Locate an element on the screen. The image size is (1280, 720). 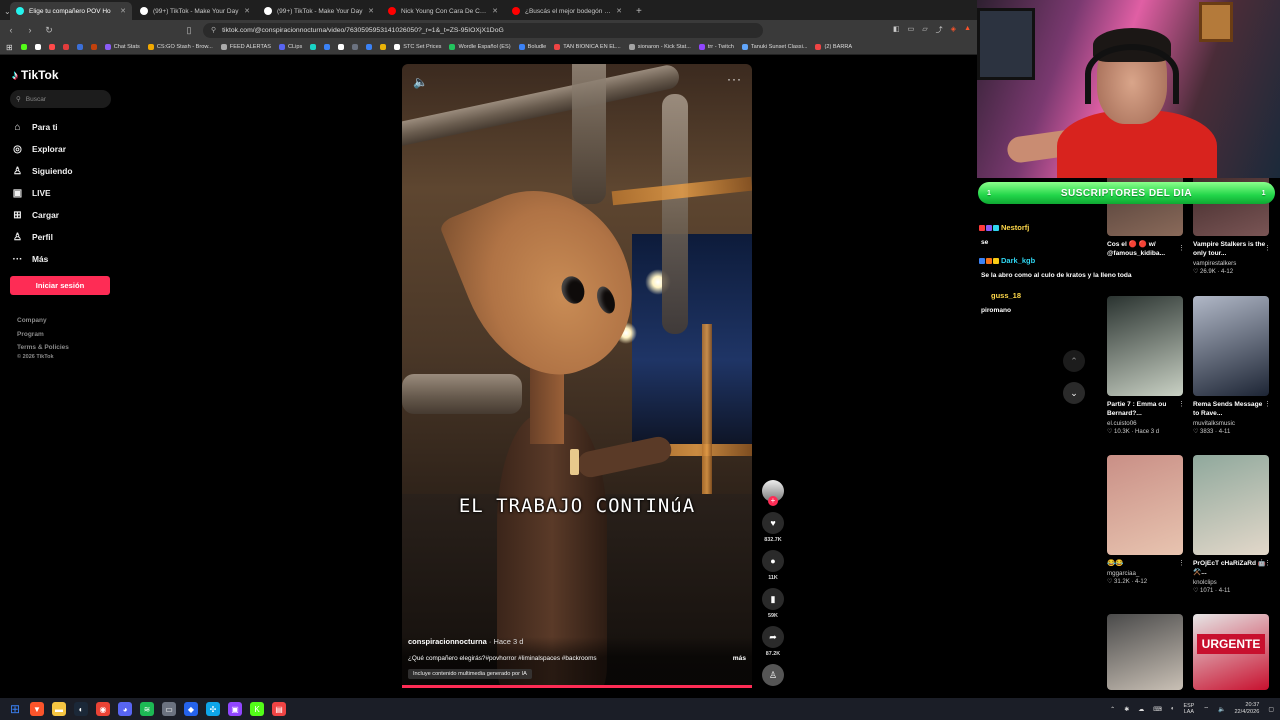
app-icon: ▭ is located at coordinates (169, 709).